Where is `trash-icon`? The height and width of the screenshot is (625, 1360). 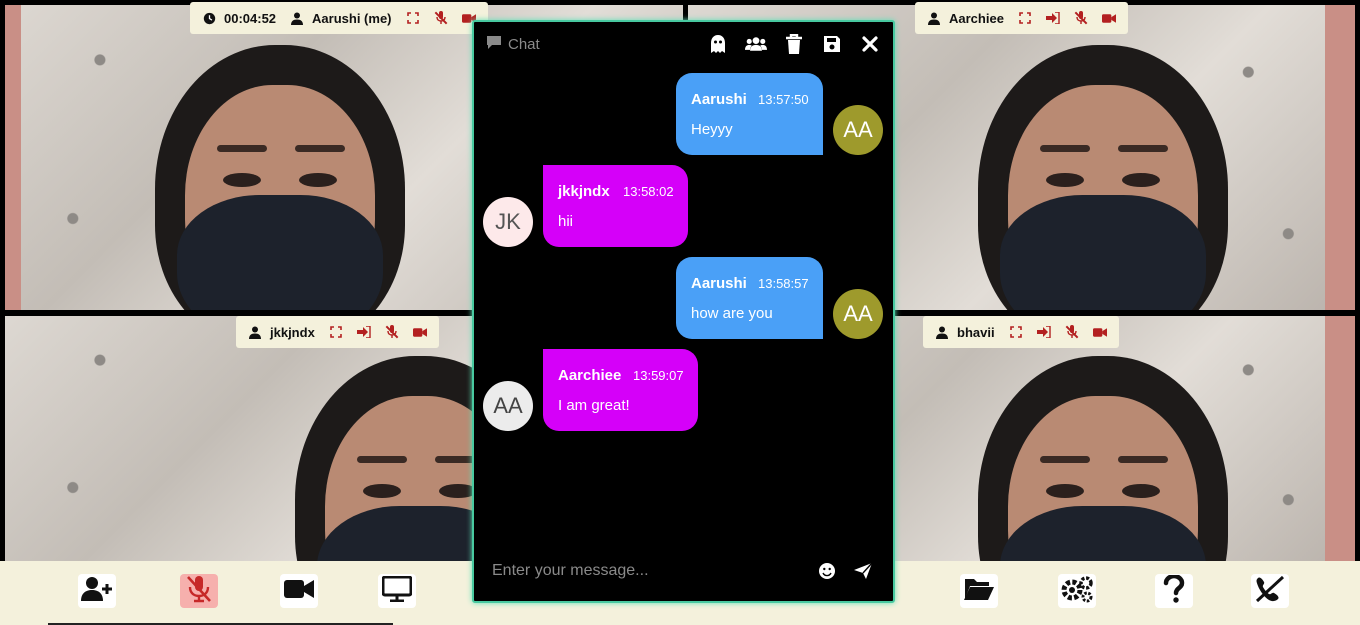 trash-icon is located at coordinates (794, 44).